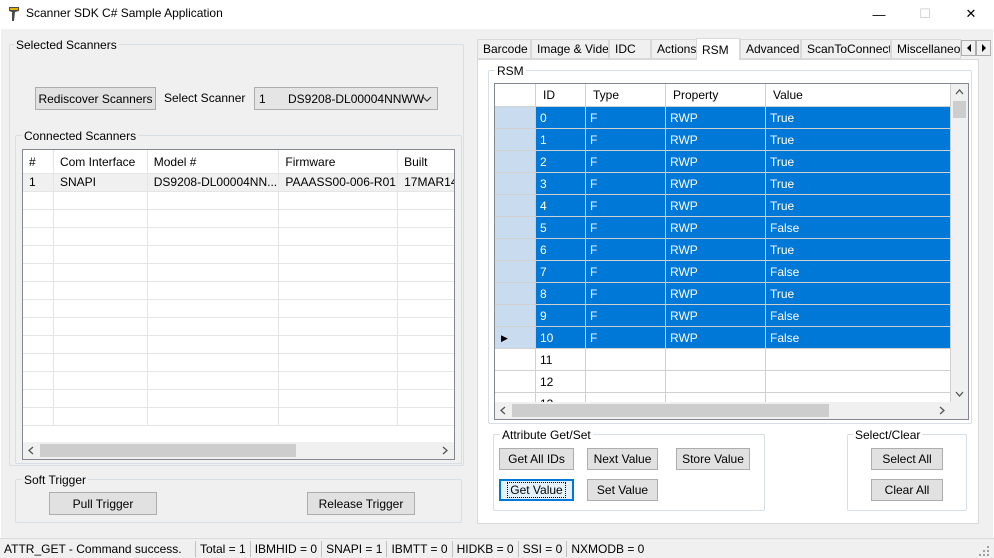 This screenshot has width=994, height=558. Describe the element at coordinates (561, 316) in the screenshot. I see `cell-id: 9` at that location.